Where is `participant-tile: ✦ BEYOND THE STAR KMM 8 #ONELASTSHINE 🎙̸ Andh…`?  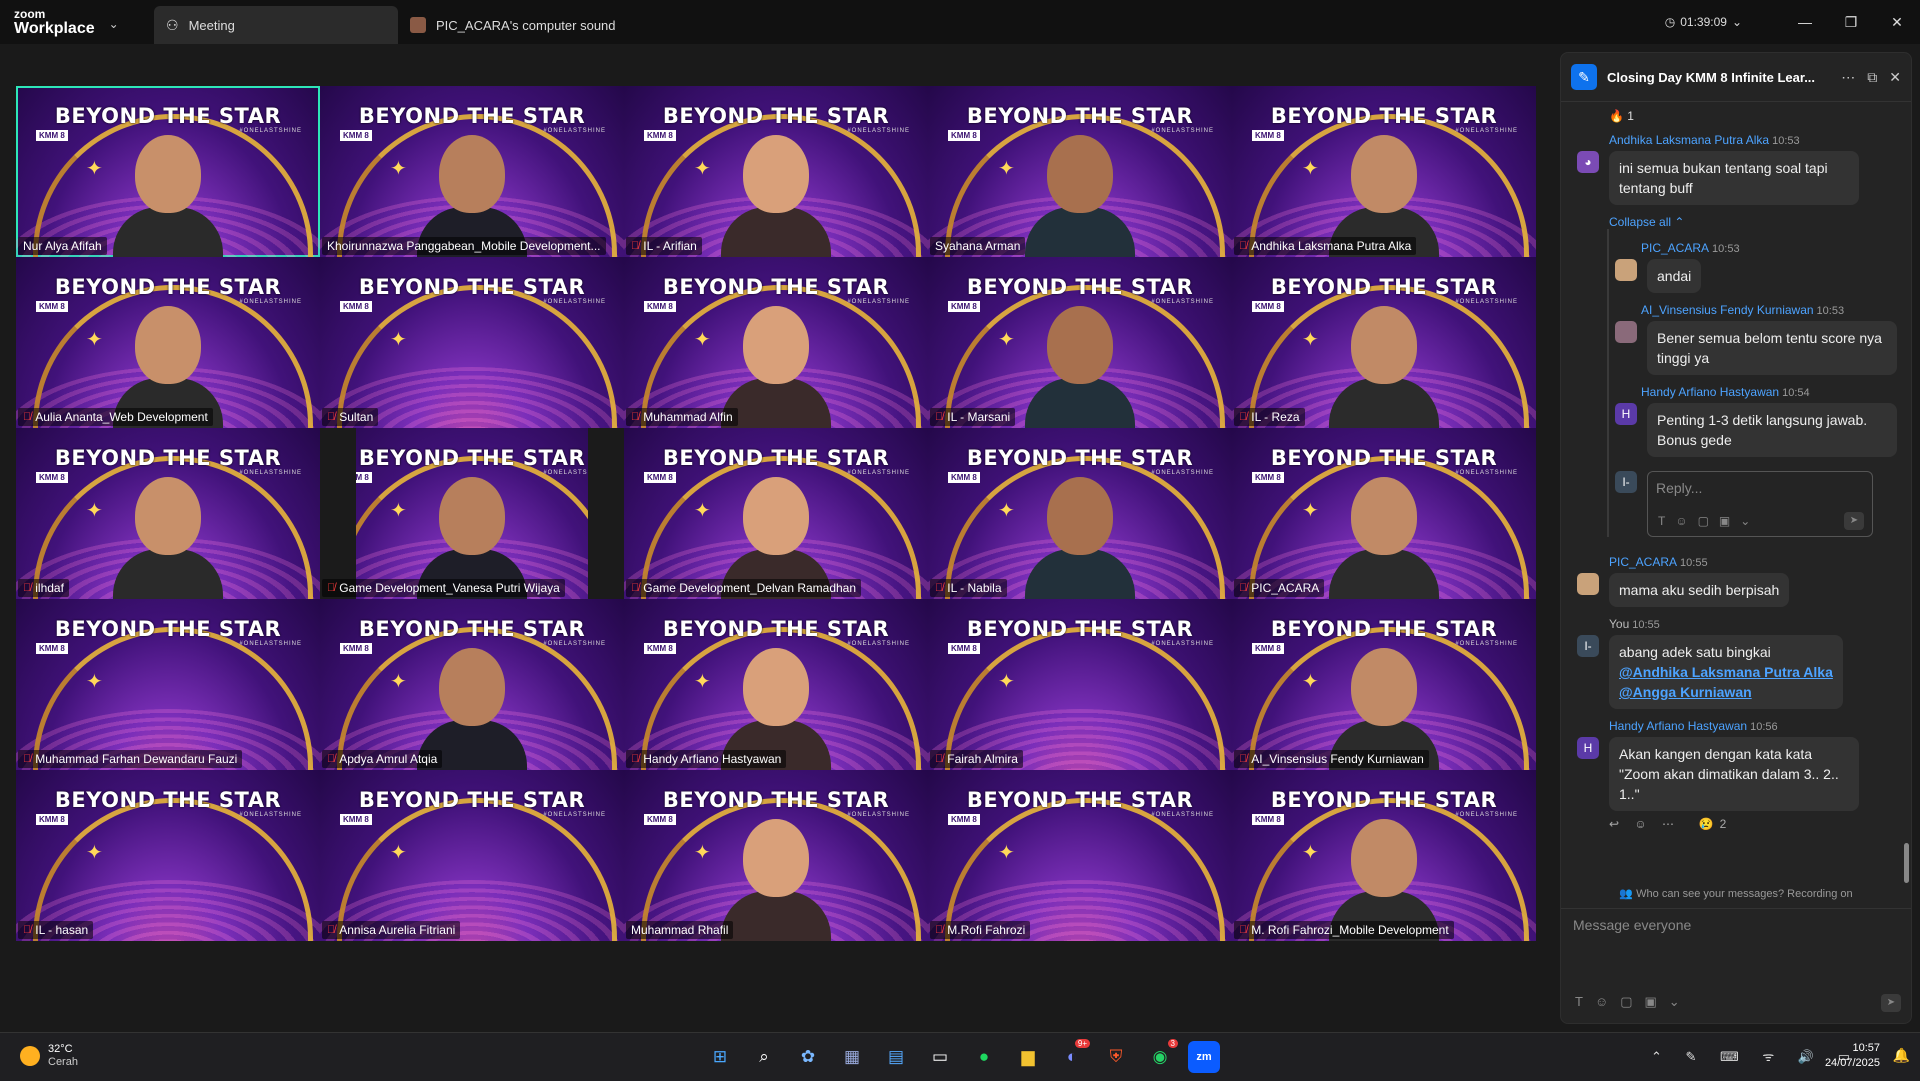 participant-tile: ✦ BEYOND THE STAR KMM 8 #ONELASTSHINE 🎙̸ Andh… is located at coordinates (1384, 171).